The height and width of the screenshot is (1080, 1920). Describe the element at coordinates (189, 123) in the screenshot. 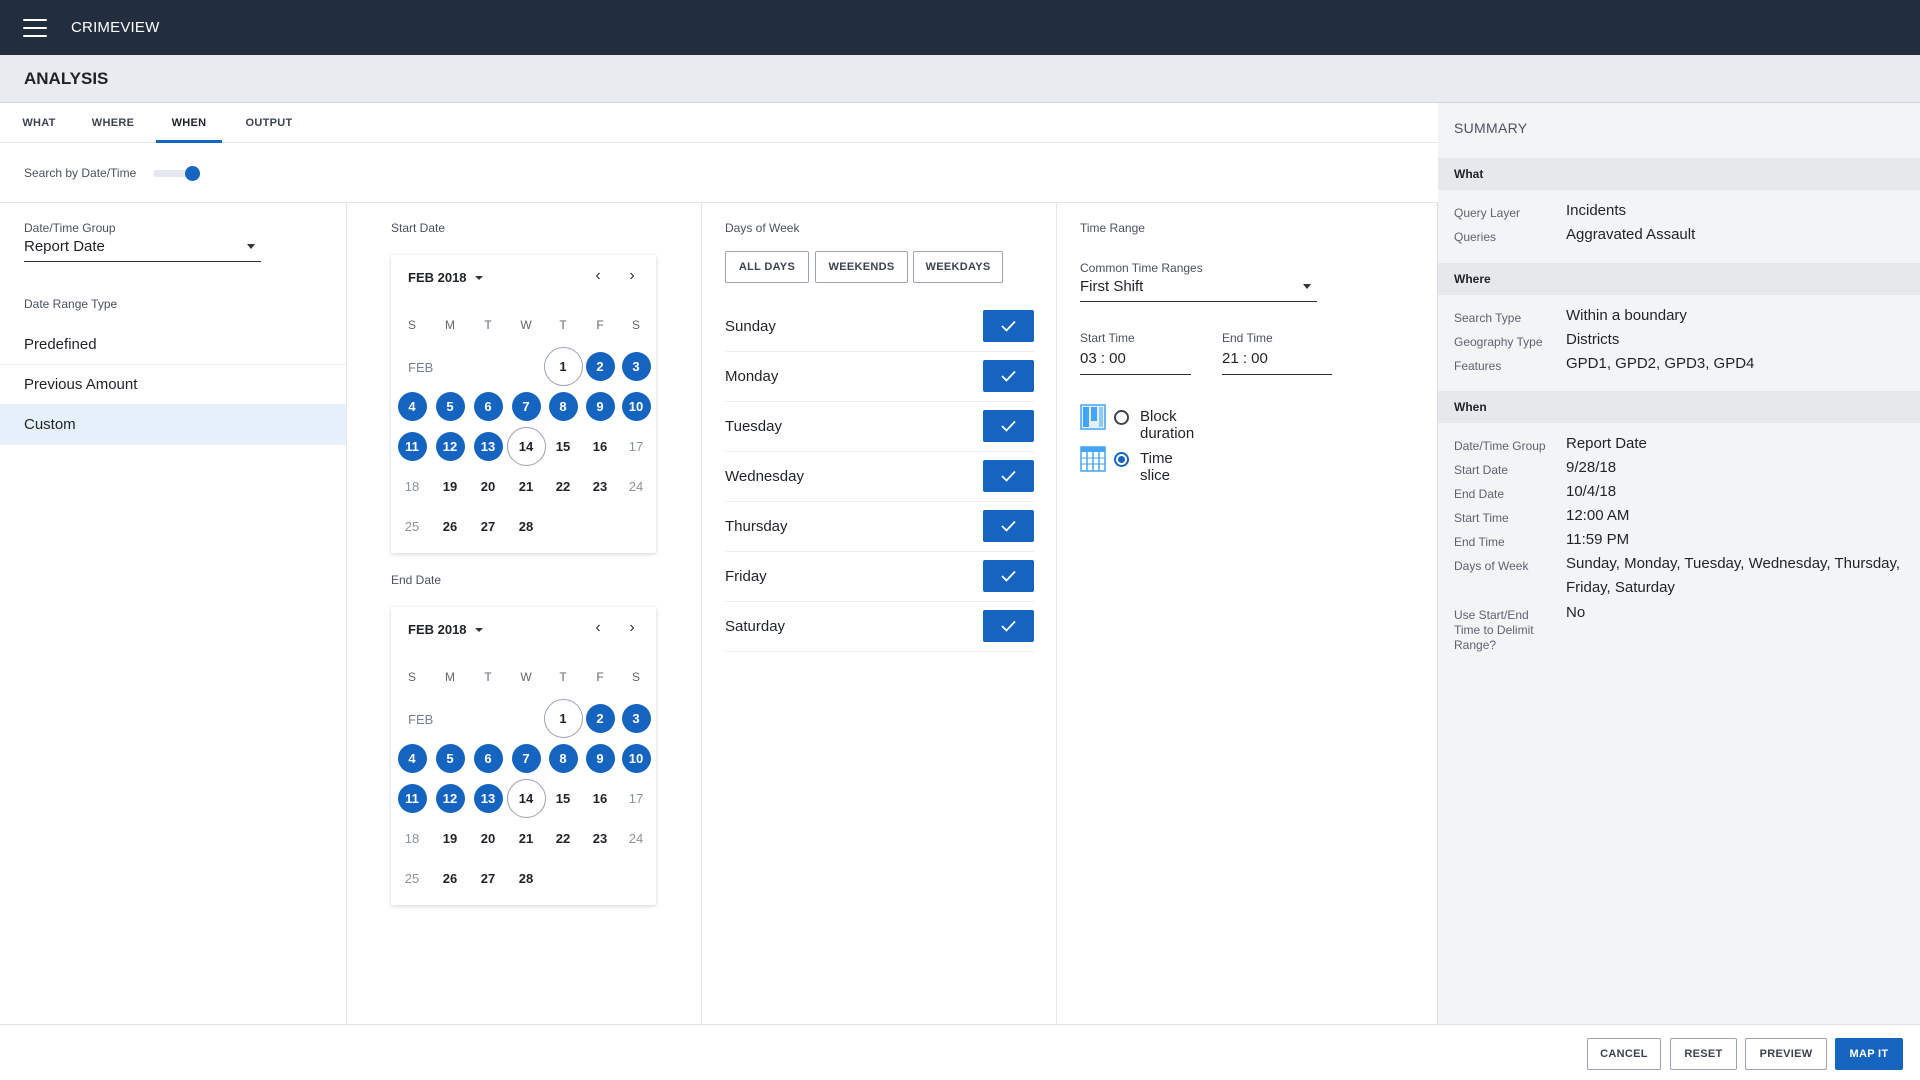

I see `tab-when: WHEN` at that location.